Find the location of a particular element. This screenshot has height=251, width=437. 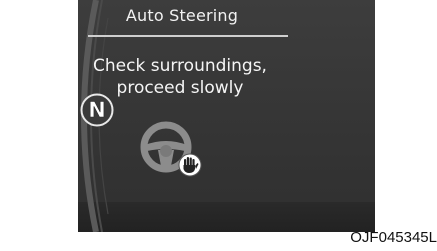

gear-indicator-letter: N is located at coordinates (97, 110).